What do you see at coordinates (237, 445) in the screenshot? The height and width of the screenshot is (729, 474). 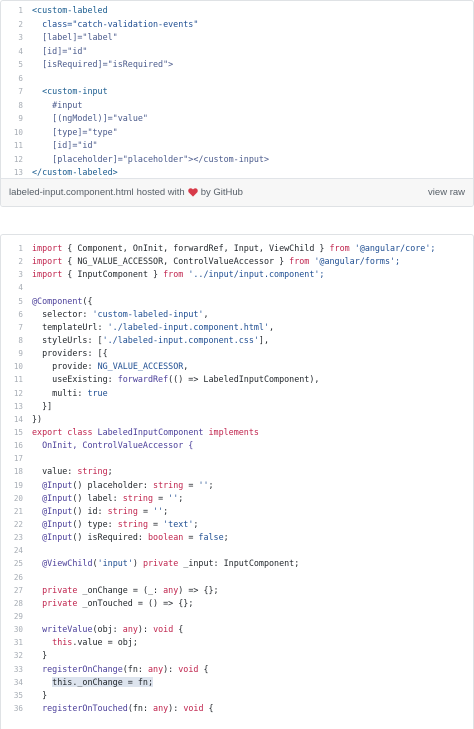 I see `code-line: 16 OnInit, ControlValueAccessor {` at bounding box center [237, 445].